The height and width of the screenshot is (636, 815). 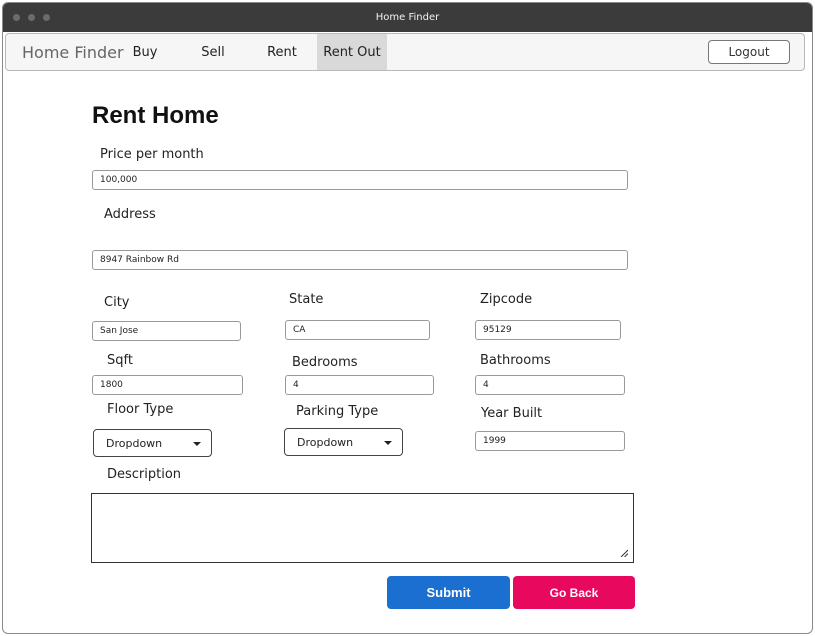 I want to click on brand-logo: Home Finder, so click(x=73, y=52).